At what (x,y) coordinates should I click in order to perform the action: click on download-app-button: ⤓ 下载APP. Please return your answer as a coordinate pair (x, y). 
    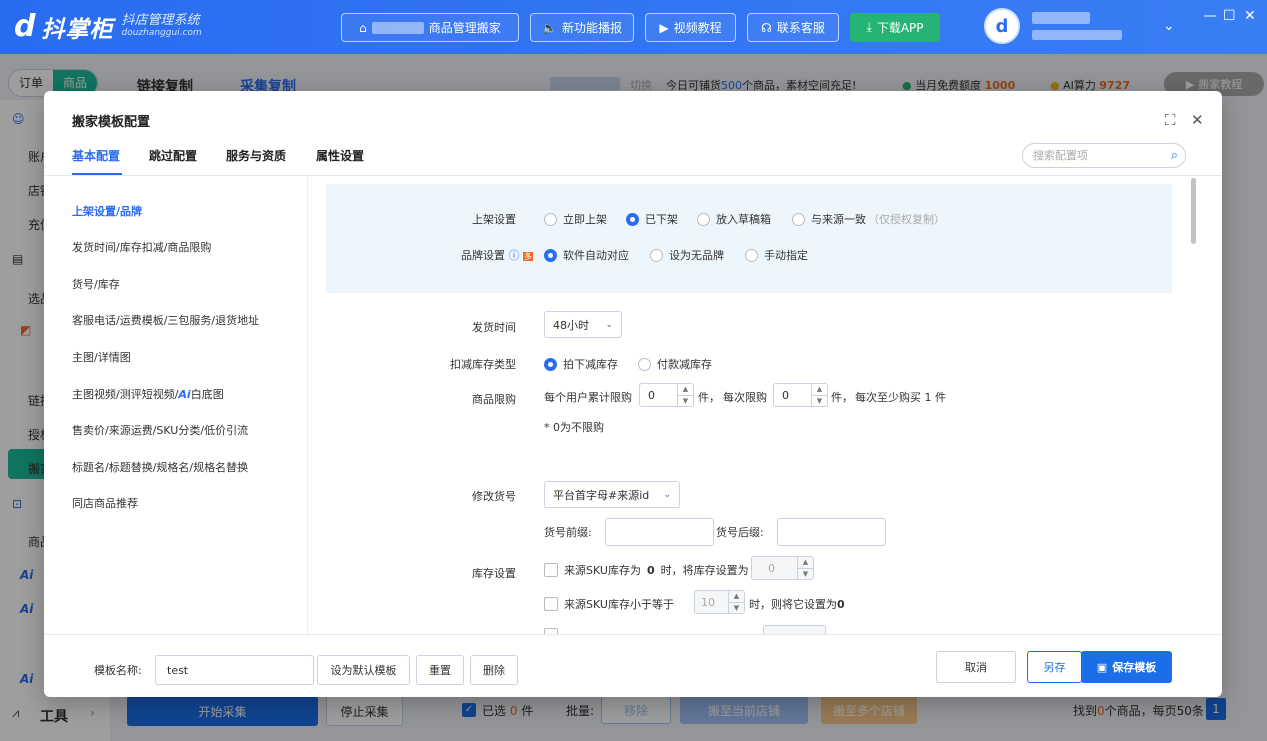
    Looking at the image, I should click on (895, 27).